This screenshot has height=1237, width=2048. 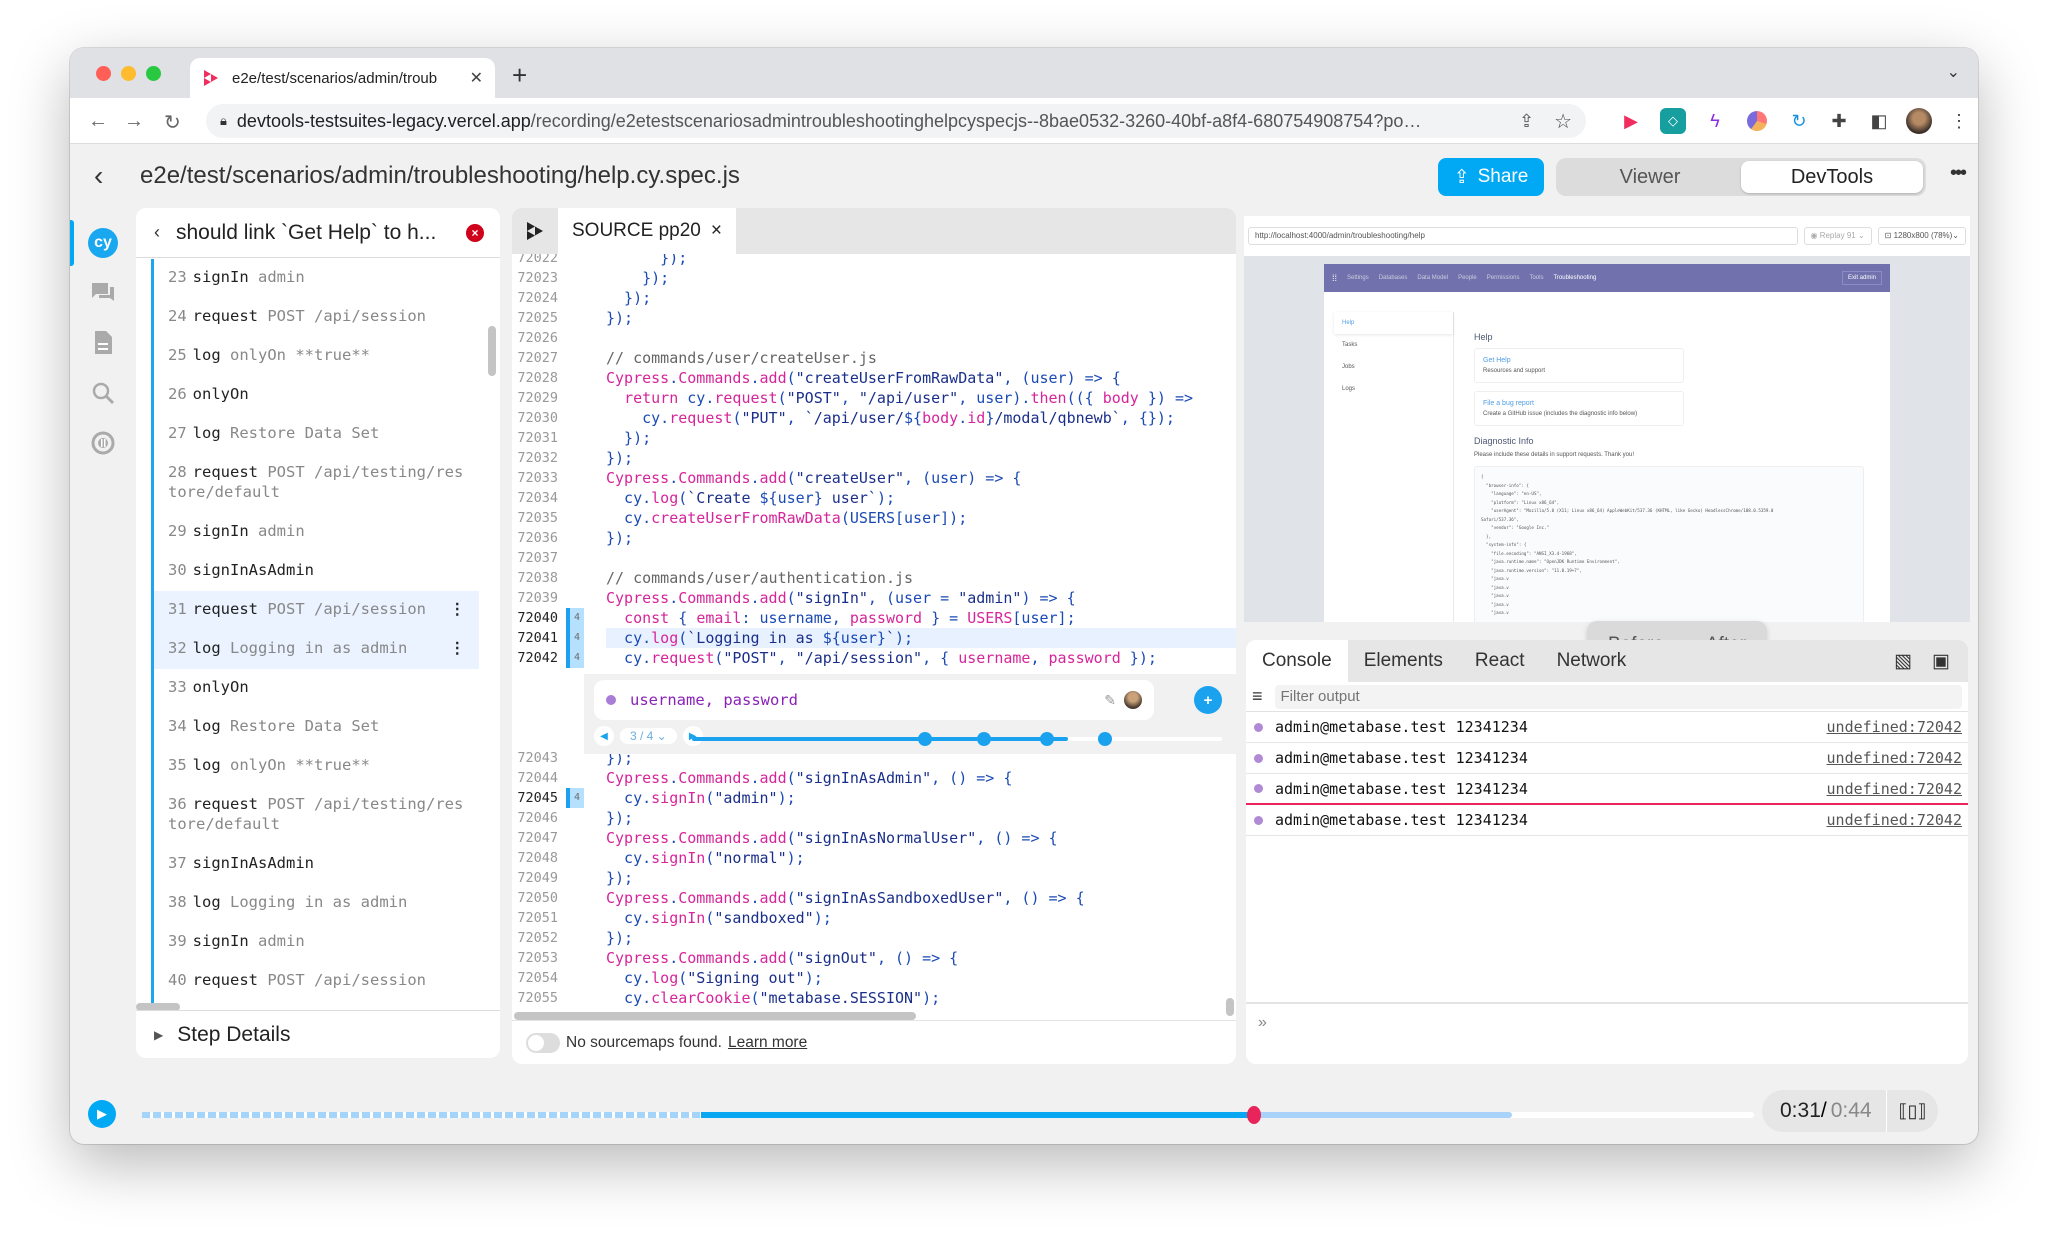 I want to click on source-tab: SOURCE pp20 ×, so click(x=647, y=231).